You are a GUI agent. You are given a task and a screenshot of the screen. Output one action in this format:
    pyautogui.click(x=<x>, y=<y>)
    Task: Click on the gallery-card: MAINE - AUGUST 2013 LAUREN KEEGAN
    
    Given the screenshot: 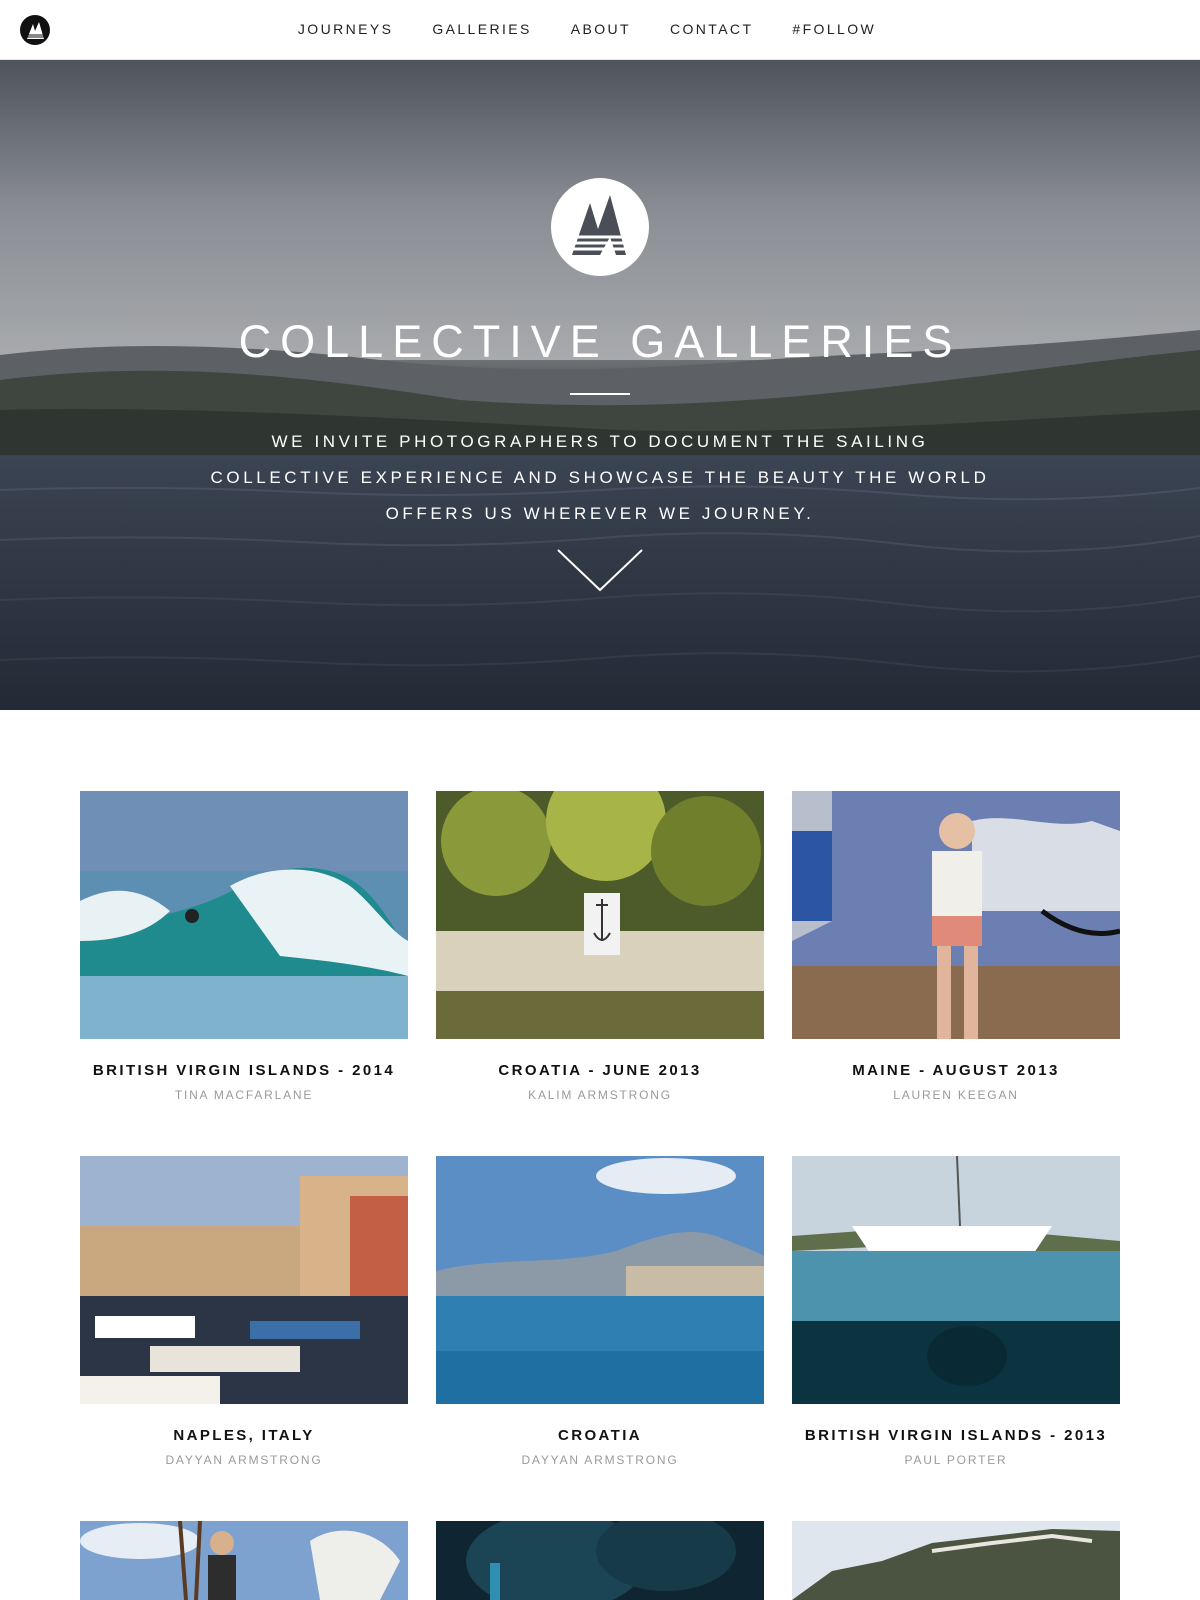 What is the action you would take?
    pyautogui.click(x=956, y=946)
    